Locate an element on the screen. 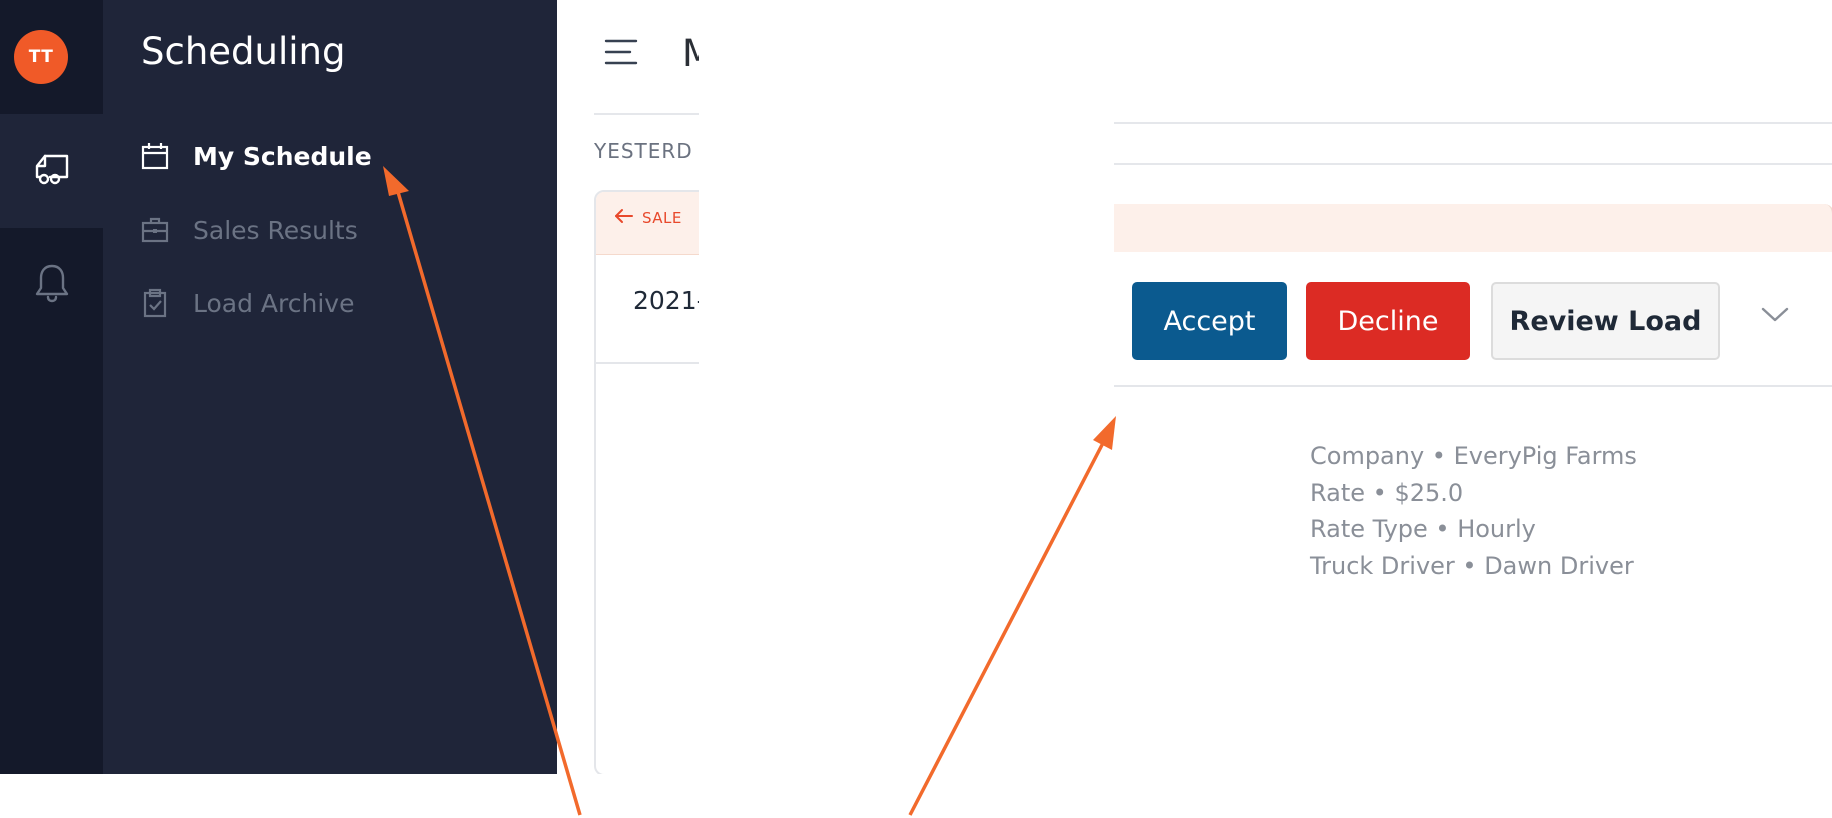 The image size is (1832, 818). sale-tag: SALE is located at coordinates (648, 218).